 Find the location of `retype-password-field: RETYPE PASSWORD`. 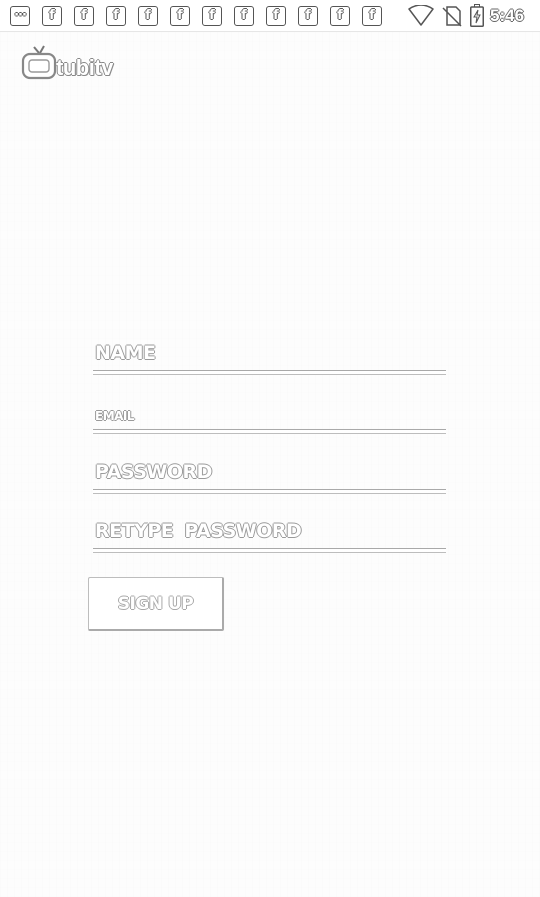

retype-password-field: RETYPE PASSWORD is located at coordinates (269, 537).